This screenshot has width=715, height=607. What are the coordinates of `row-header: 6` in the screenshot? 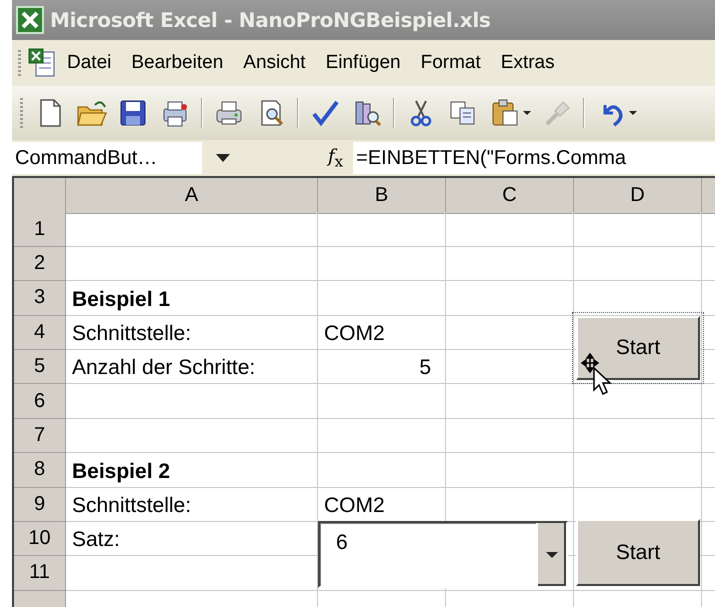 It's located at (40, 401).